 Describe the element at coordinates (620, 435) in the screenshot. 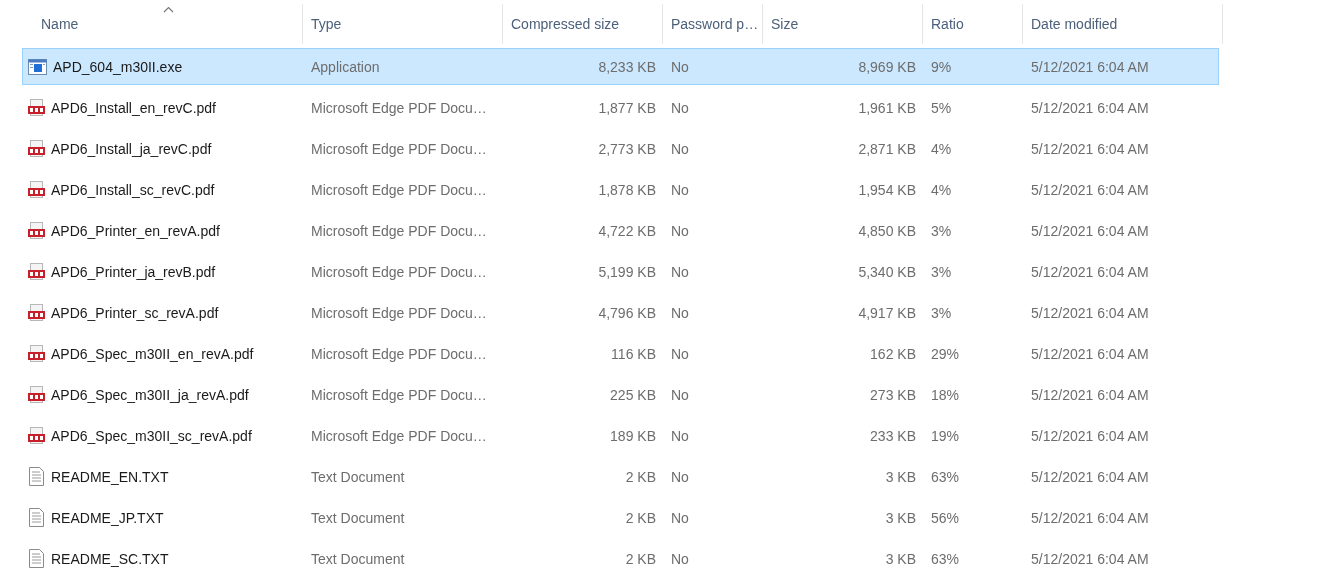

I see `file-row: APD6_Spec_m30II_sc_revA.pdf Microsoft Edge PDF Docu… 189 KB No 233 KB 19% 5/12/2021 6:04 AM` at that location.